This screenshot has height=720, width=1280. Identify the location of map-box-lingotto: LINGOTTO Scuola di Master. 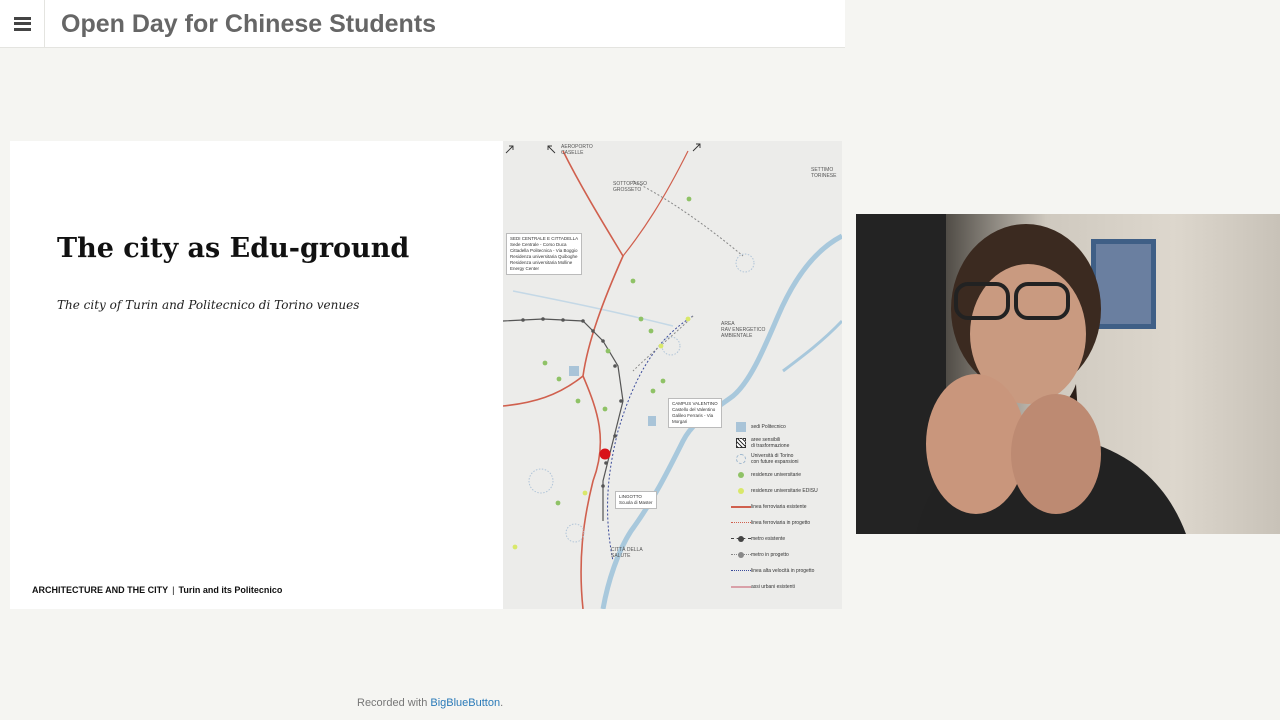
(636, 500).